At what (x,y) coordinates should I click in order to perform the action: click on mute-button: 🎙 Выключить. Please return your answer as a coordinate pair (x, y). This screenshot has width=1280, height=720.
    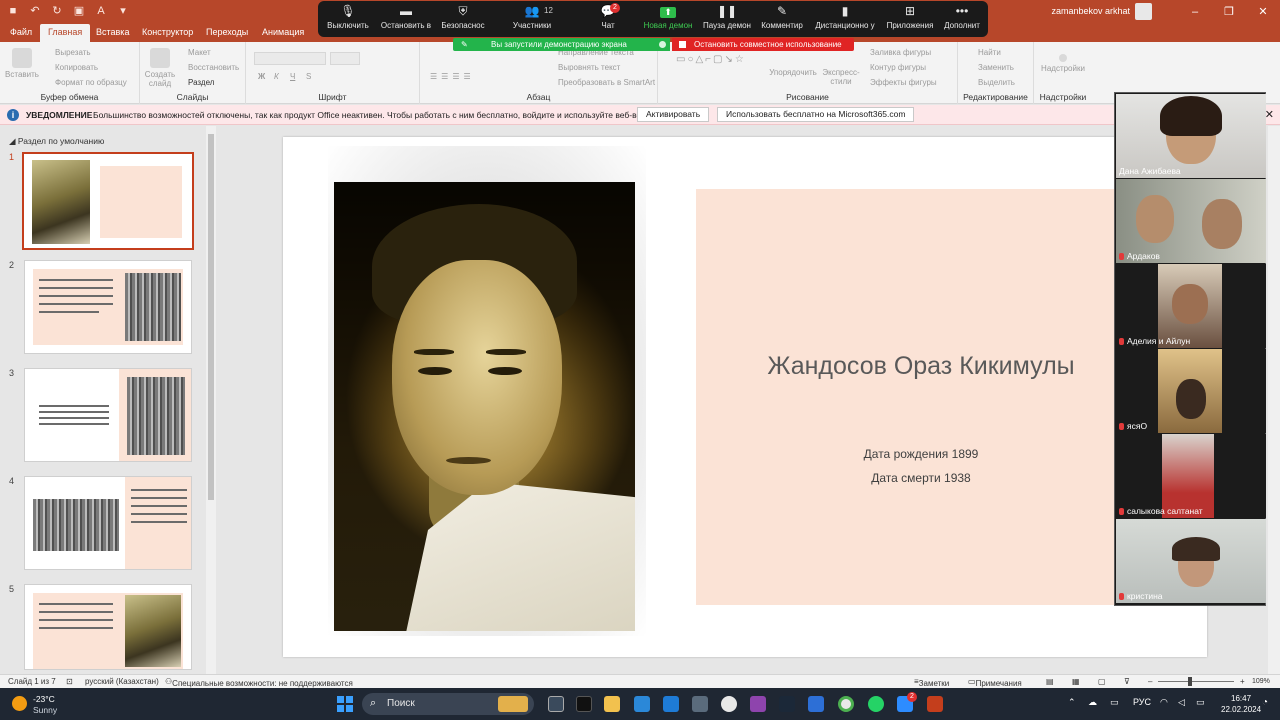
    Looking at the image, I should click on (348, 19).